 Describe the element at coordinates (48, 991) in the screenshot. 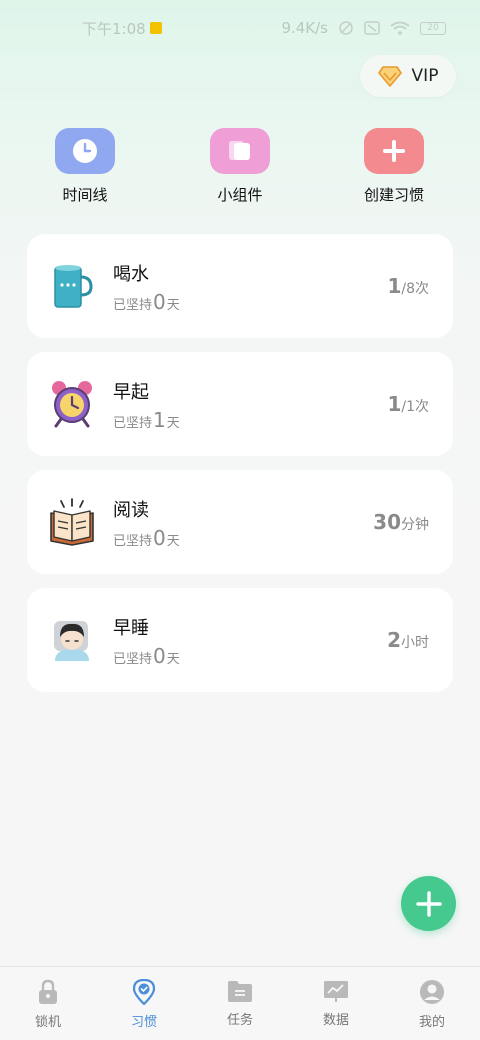

I see `lock-icon` at that location.